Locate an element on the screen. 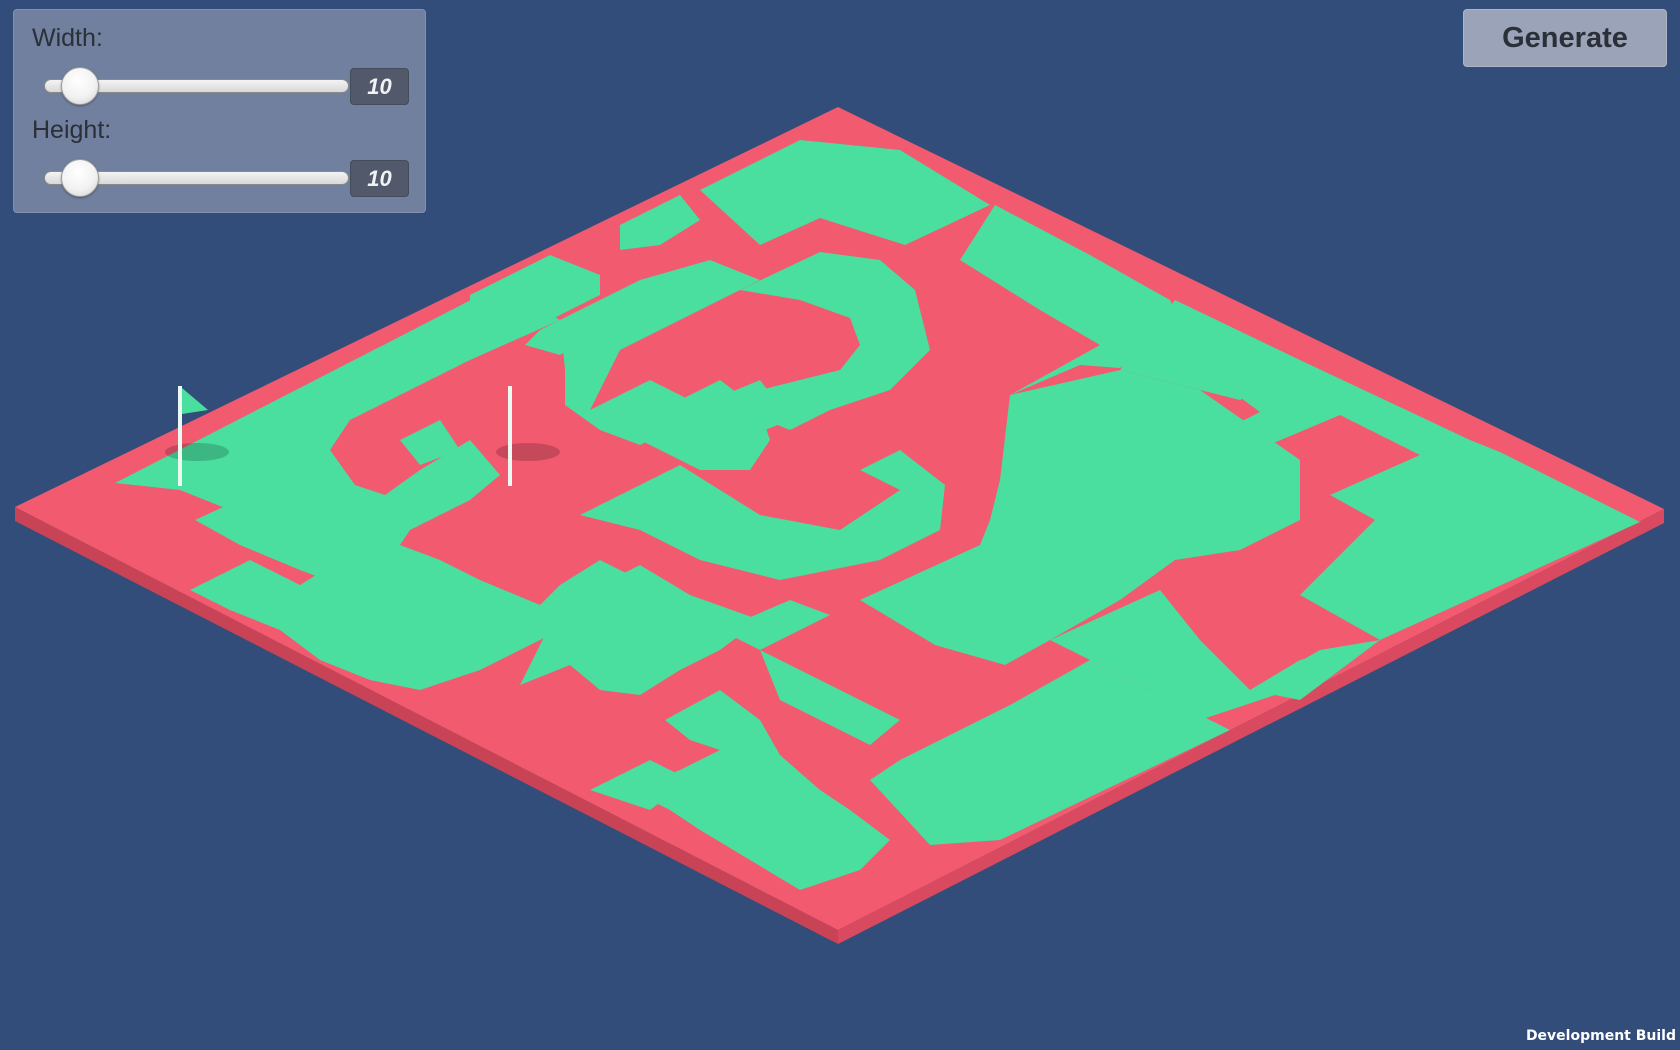  settings-panel: Width: 10 Height: 10 is located at coordinates (219, 111).